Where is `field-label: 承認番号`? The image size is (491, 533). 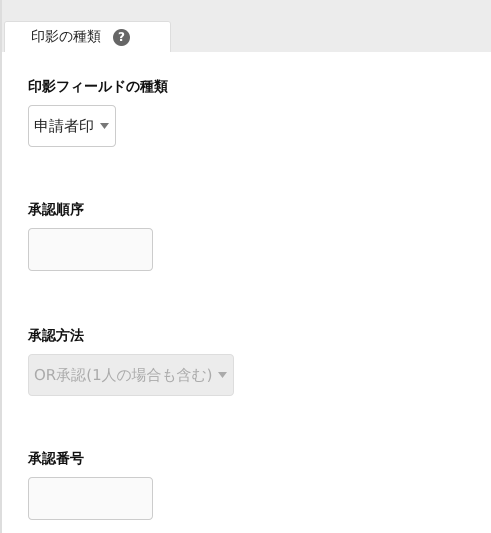
field-label: 承認番号 is located at coordinates (56, 459).